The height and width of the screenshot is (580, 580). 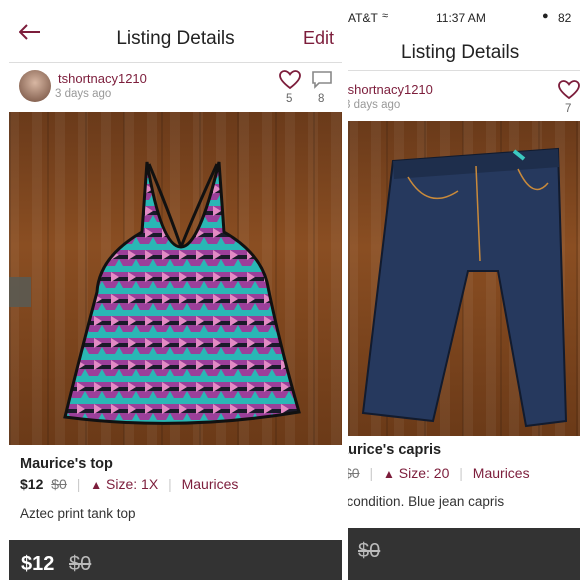 What do you see at coordinates (321, 99) in the screenshot?
I see `comment-count: 8` at bounding box center [321, 99].